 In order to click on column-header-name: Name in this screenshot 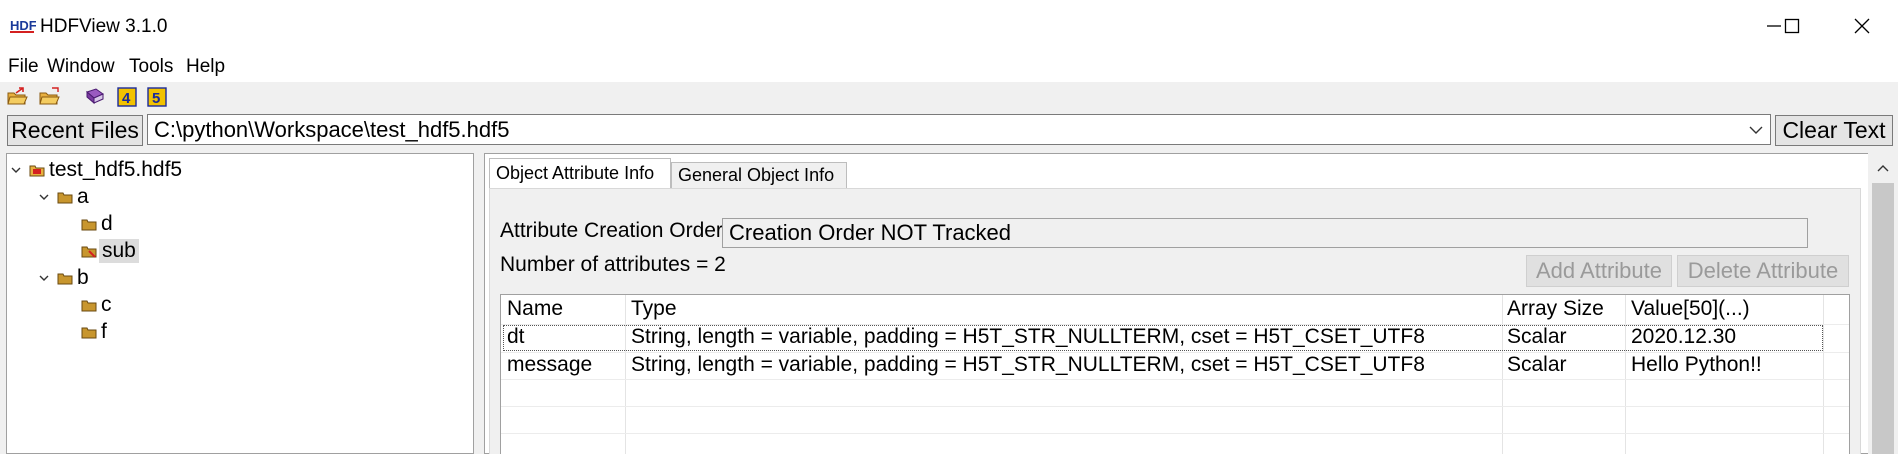, I will do `click(535, 309)`.